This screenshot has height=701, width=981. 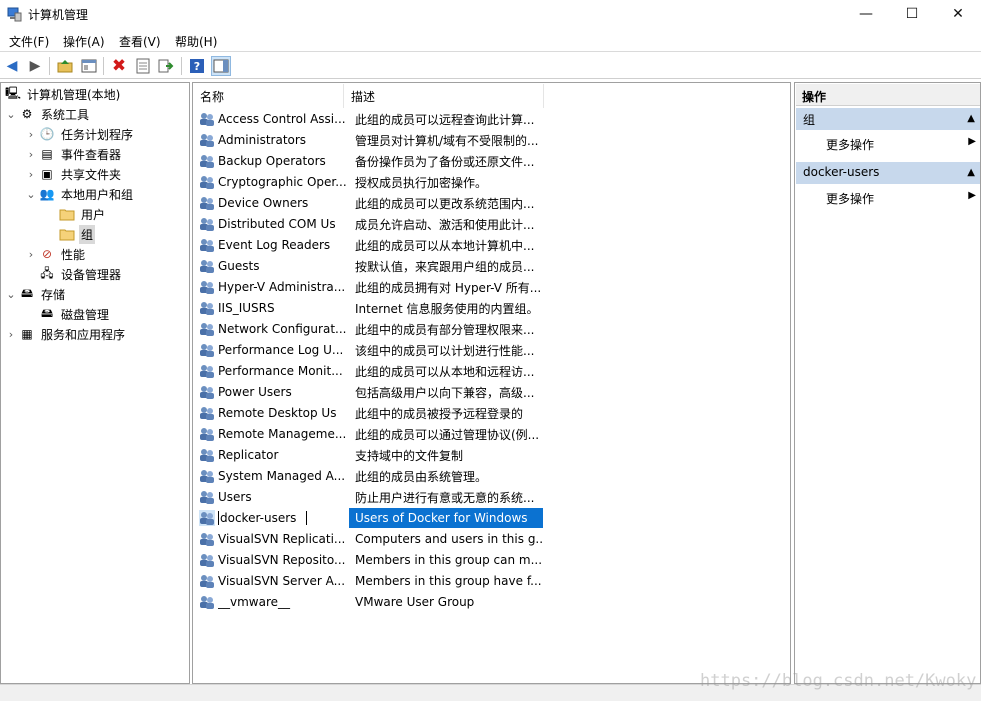 I want to click on tree-item-groups: 组, so click(x=70, y=234).